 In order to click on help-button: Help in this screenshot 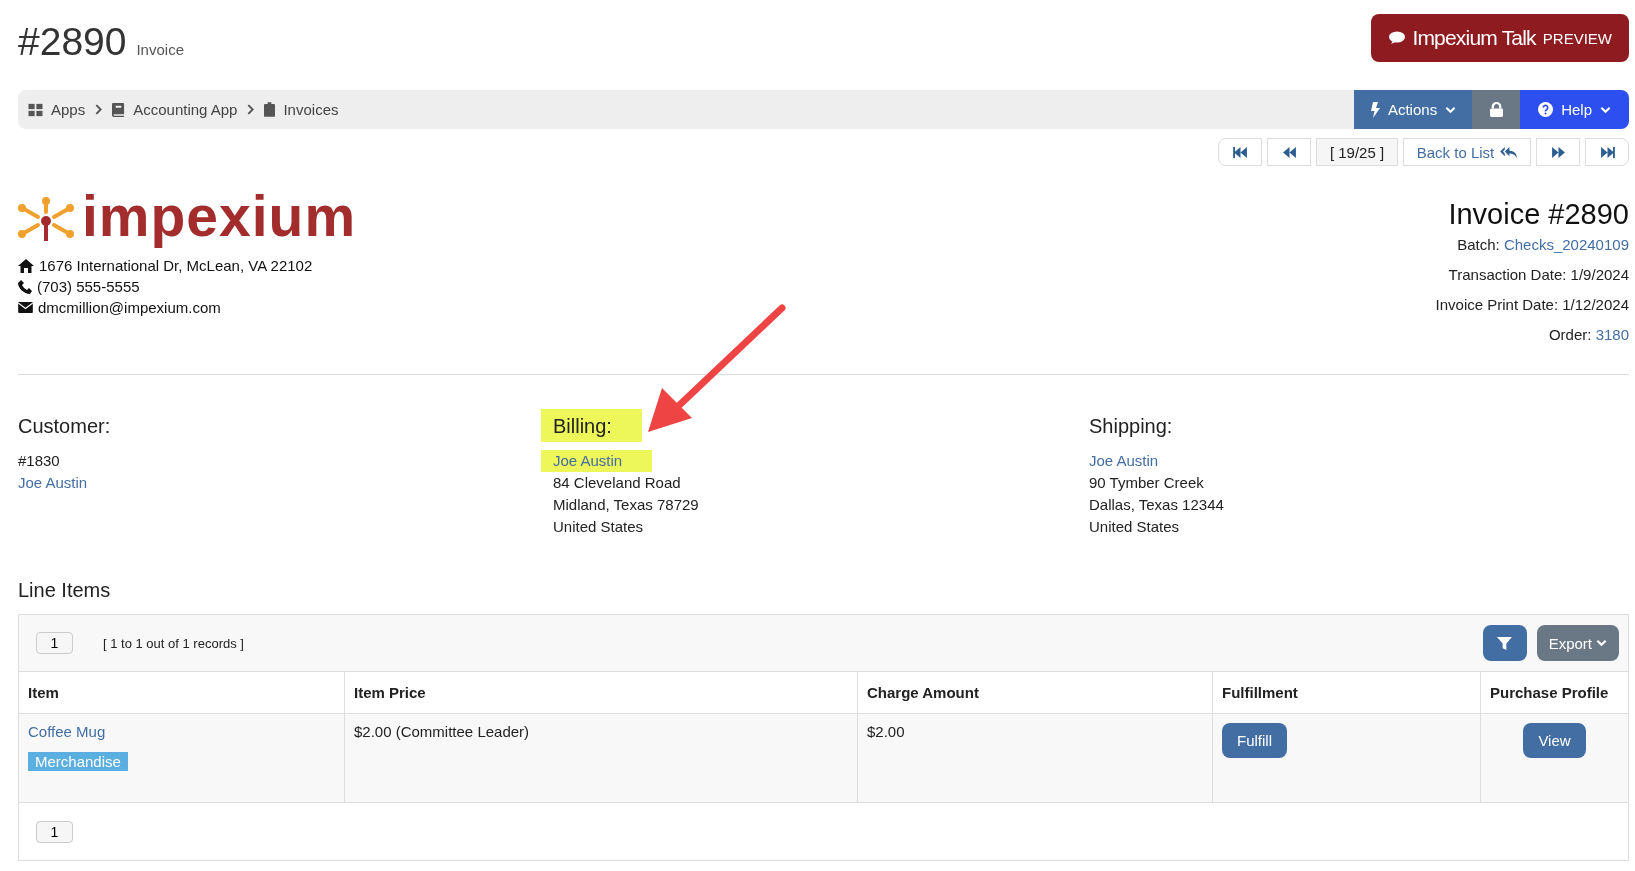, I will do `click(1574, 109)`.